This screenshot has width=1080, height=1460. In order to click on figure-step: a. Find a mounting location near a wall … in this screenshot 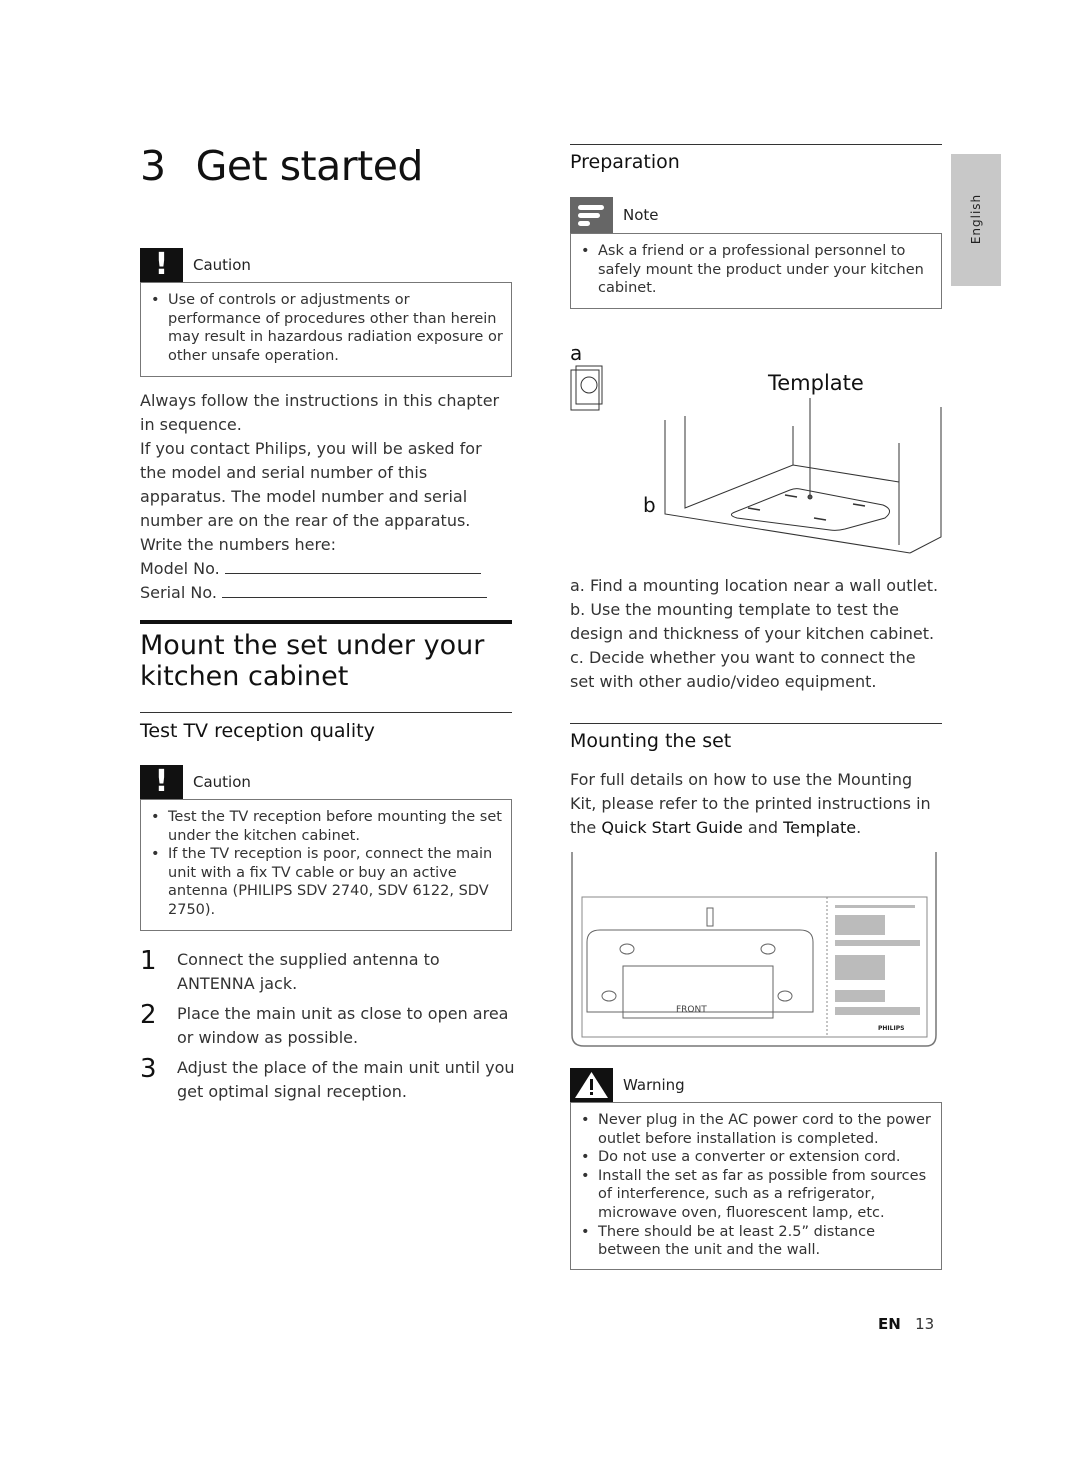, I will do `click(754, 585)`.